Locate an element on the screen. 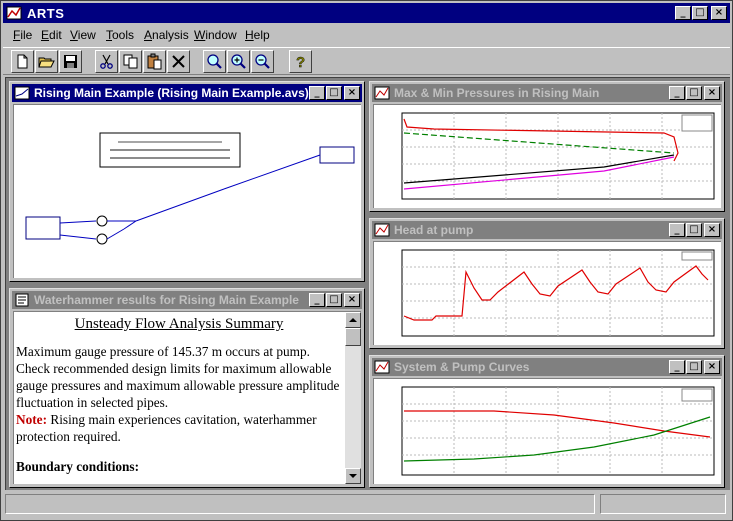 This screenshot has width=733, height=521. menu-view: View is located at coordinates (83, 35).